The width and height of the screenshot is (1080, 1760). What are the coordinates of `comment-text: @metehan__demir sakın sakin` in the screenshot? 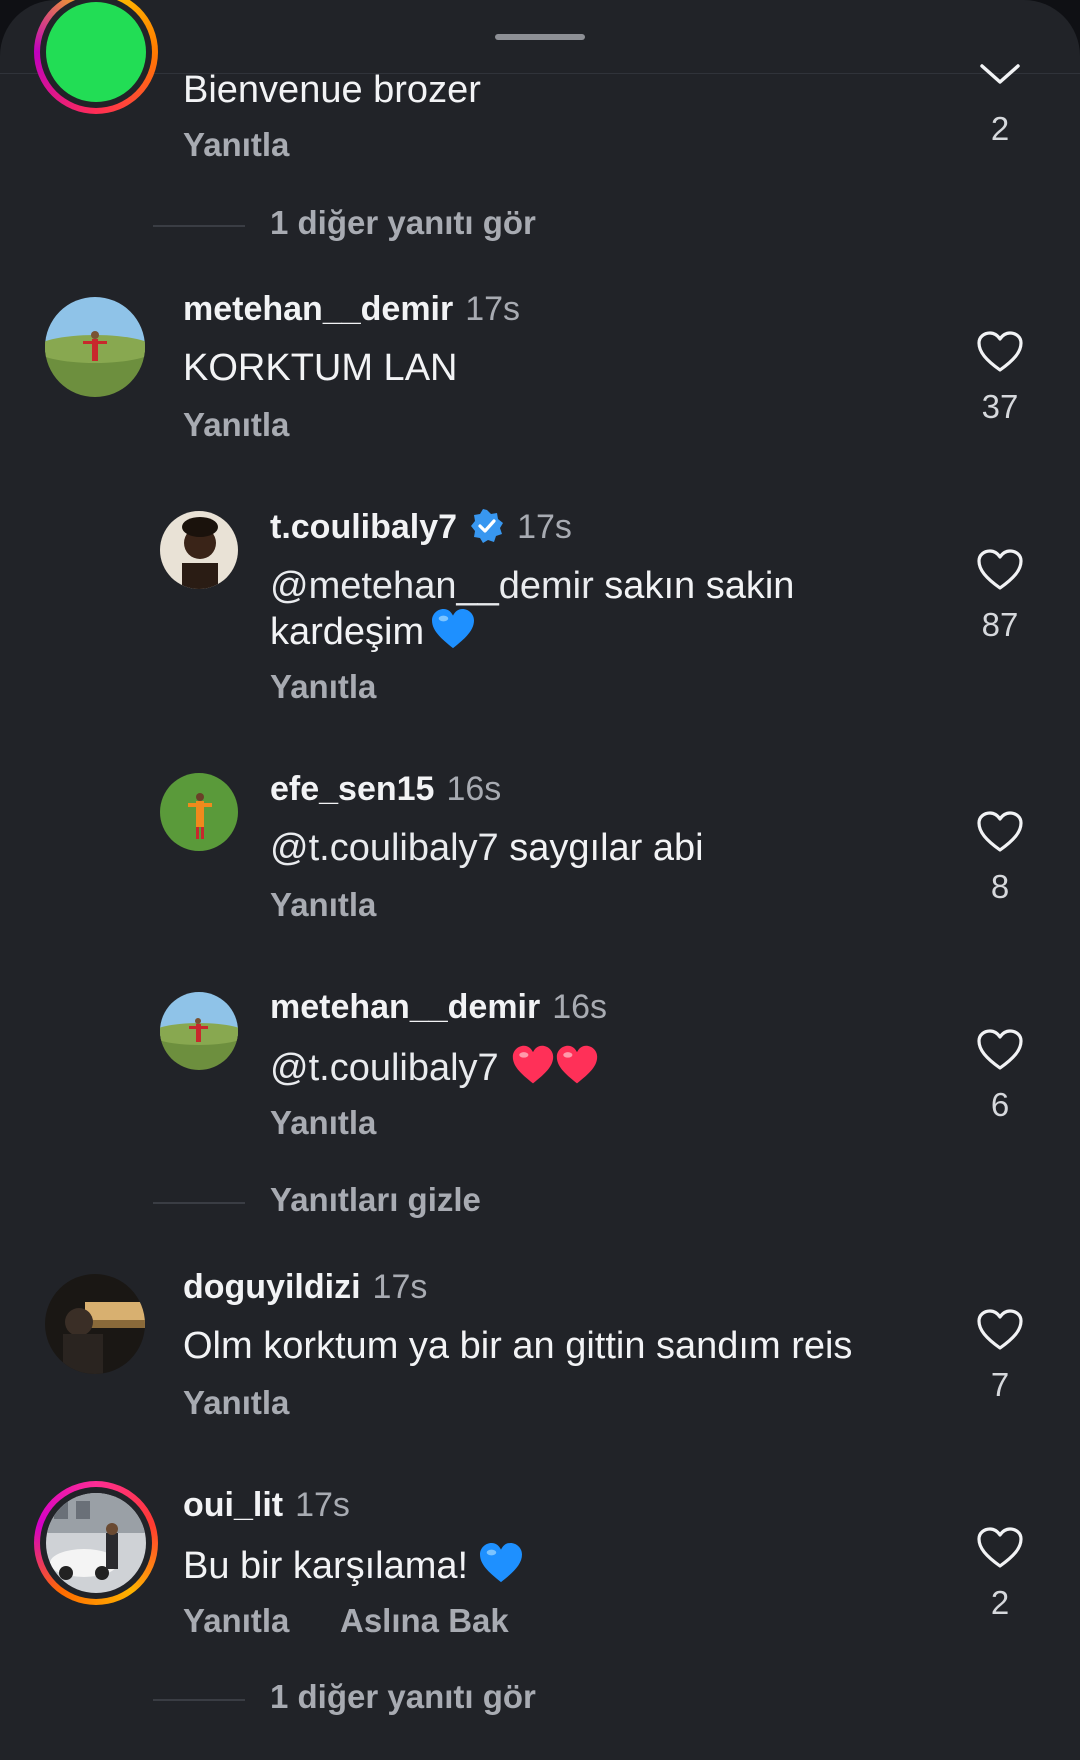 It's located at (532, 586).